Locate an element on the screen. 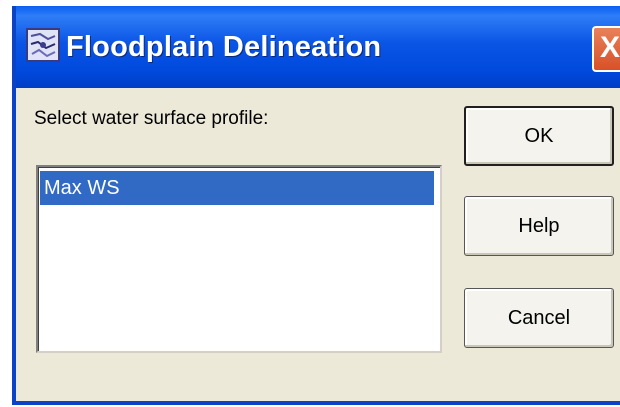  close-button: X is located at coordinates (606, 49).